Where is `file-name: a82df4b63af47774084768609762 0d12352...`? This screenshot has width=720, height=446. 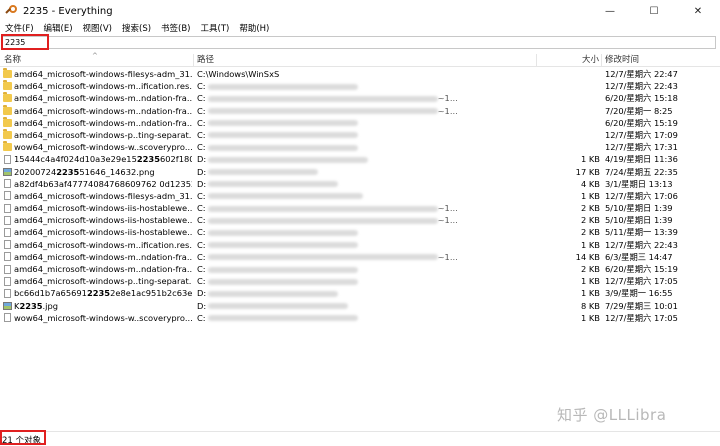
file-name: a82df4b63af47774084768609762 0d12352... is located at coordinates (103, 183).